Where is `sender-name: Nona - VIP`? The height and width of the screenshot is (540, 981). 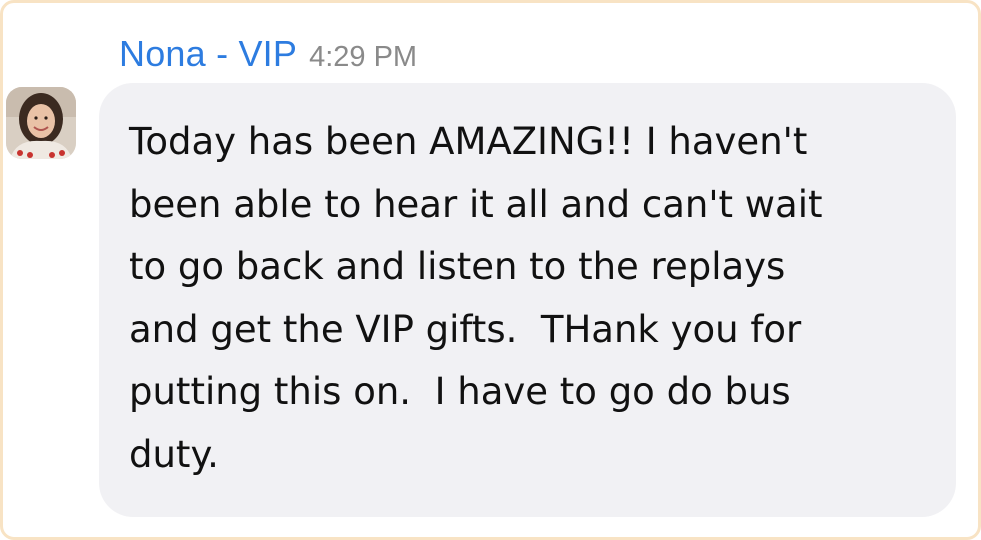
sender-name: Nona - VIP is located at coordinates (208, 54).